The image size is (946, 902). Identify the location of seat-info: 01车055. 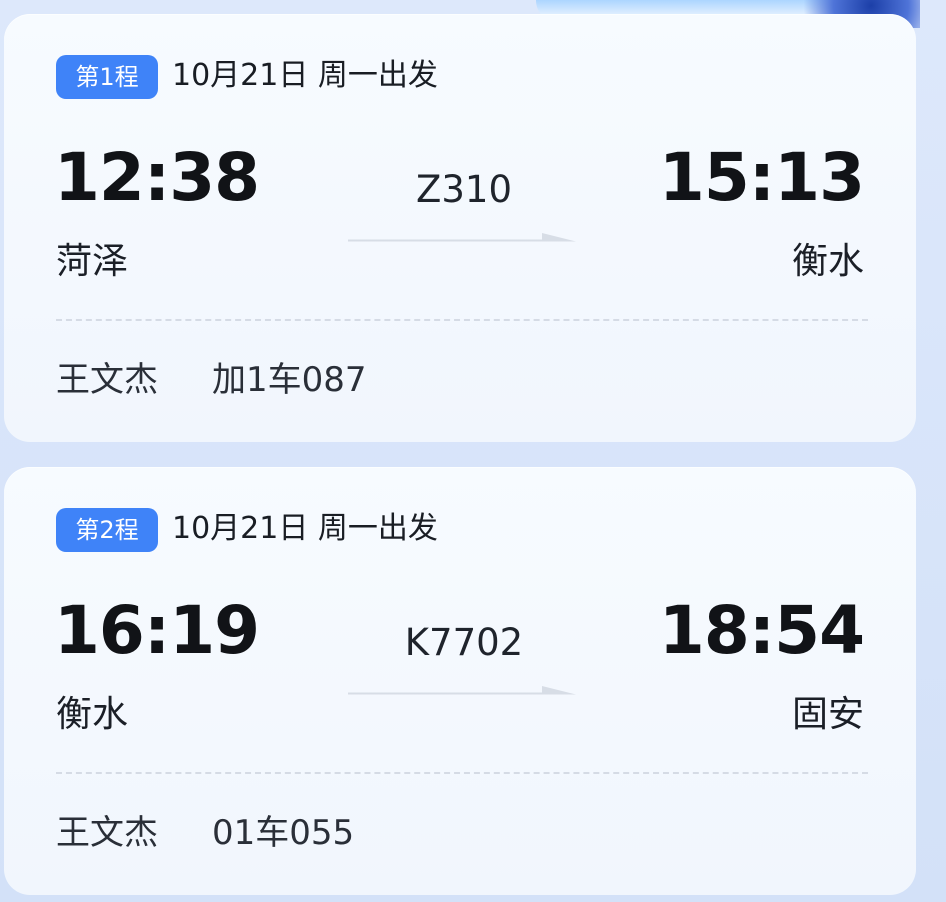
(283, 833).